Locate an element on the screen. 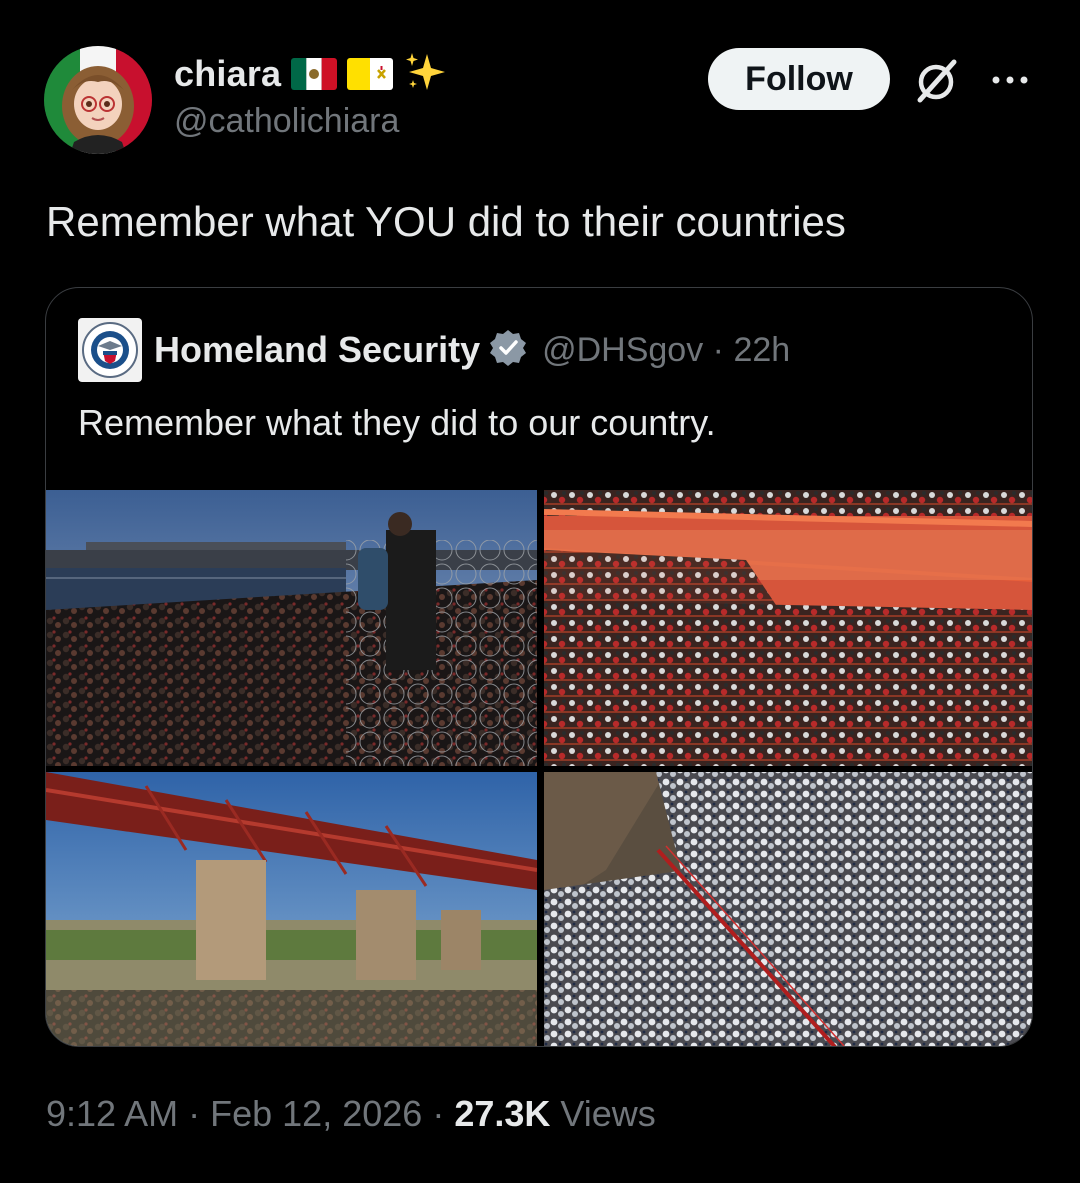 The image size is (1080, 1183). tweet-metadata: 9:12 AM · Feb 12, 2026 · 27.3K Views is located at coordinates (351, 1114).